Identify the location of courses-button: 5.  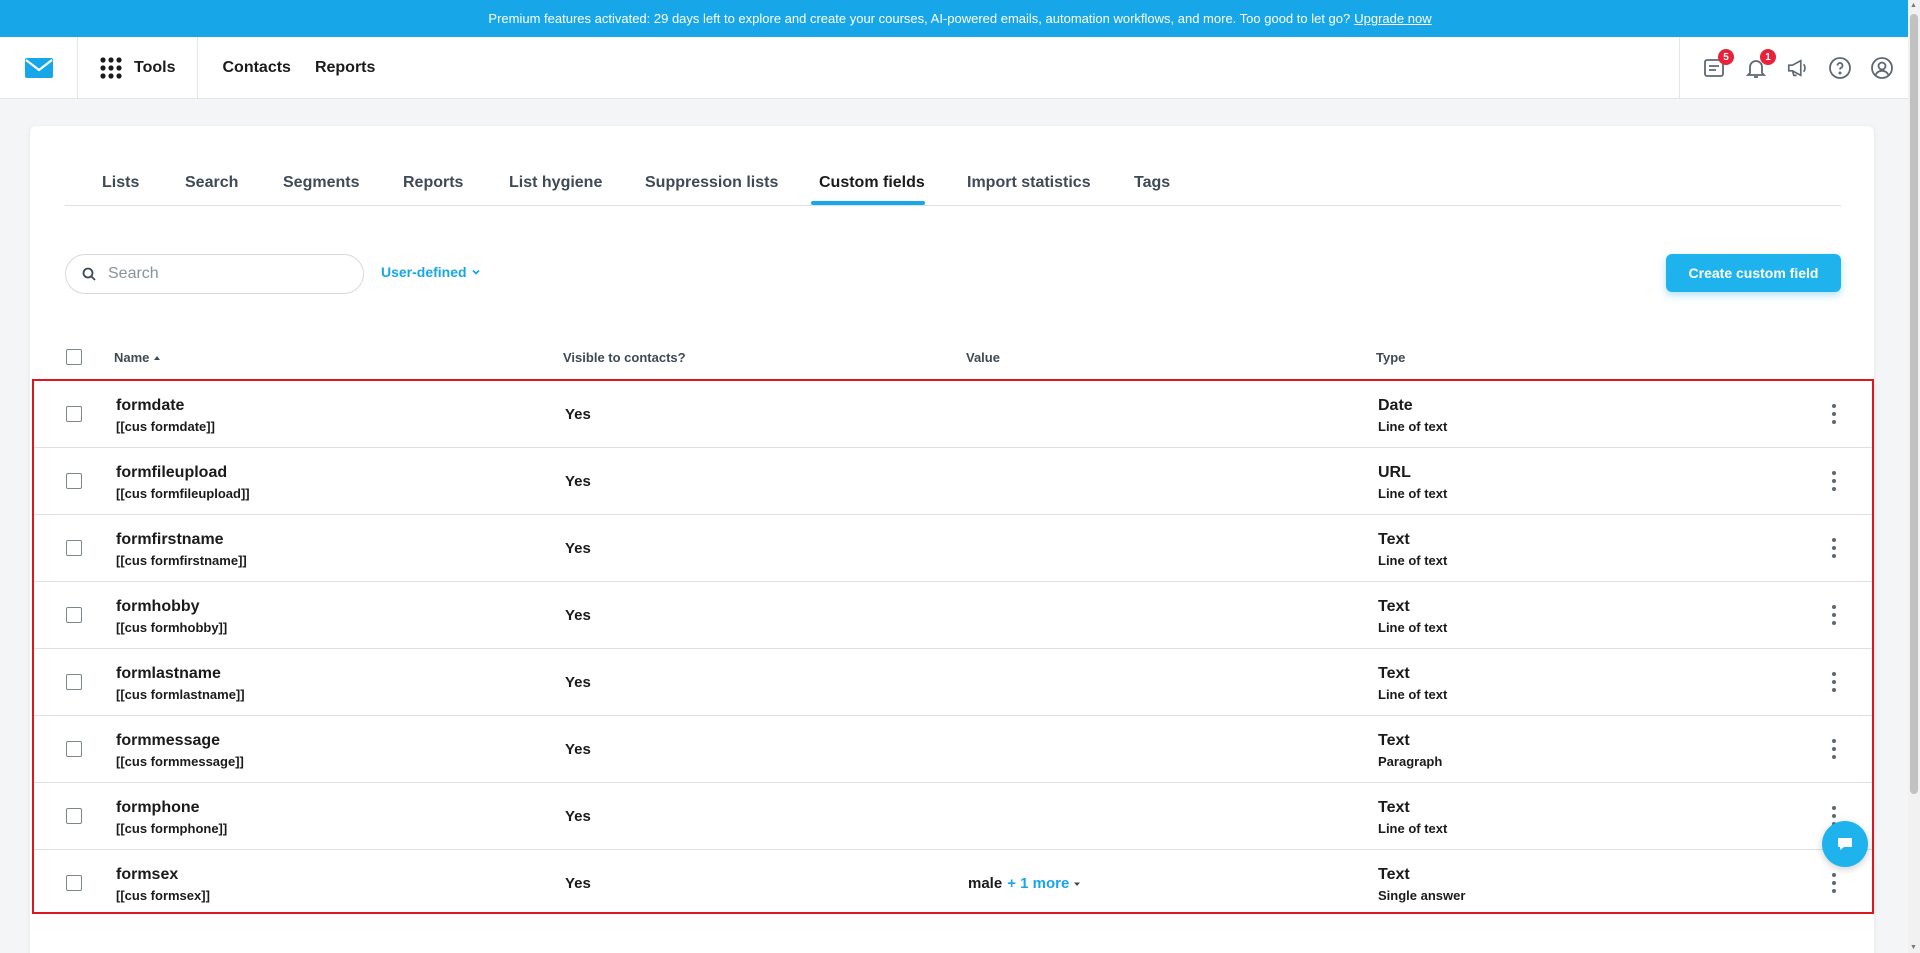
(1718, 64).